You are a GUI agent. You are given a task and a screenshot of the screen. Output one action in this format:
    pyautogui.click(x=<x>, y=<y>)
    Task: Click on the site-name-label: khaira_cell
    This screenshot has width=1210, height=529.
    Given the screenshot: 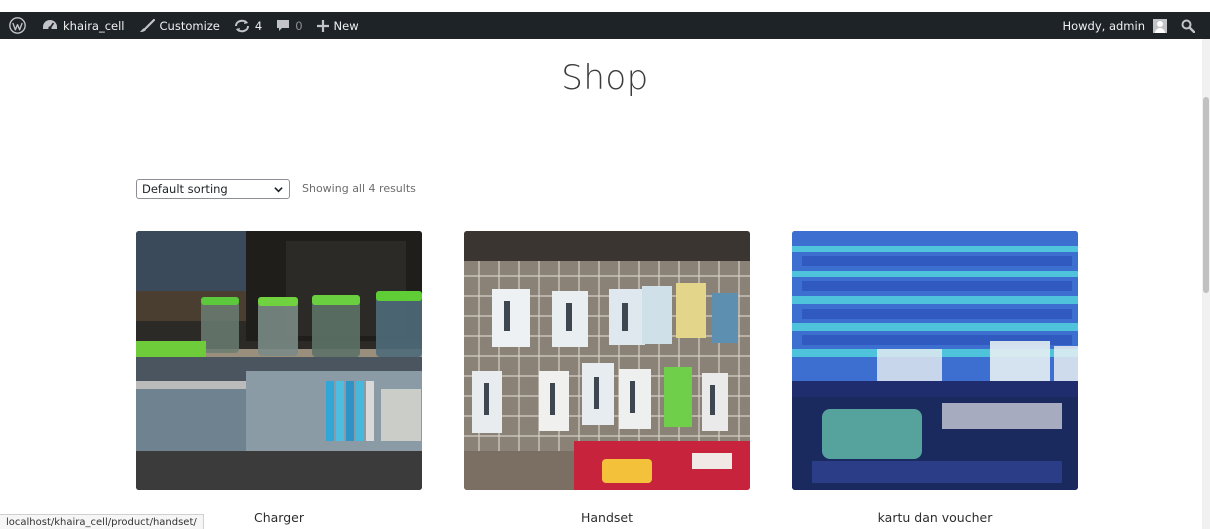 What is the action you would take?
    pyautogui.click(x=94, y=25)
    